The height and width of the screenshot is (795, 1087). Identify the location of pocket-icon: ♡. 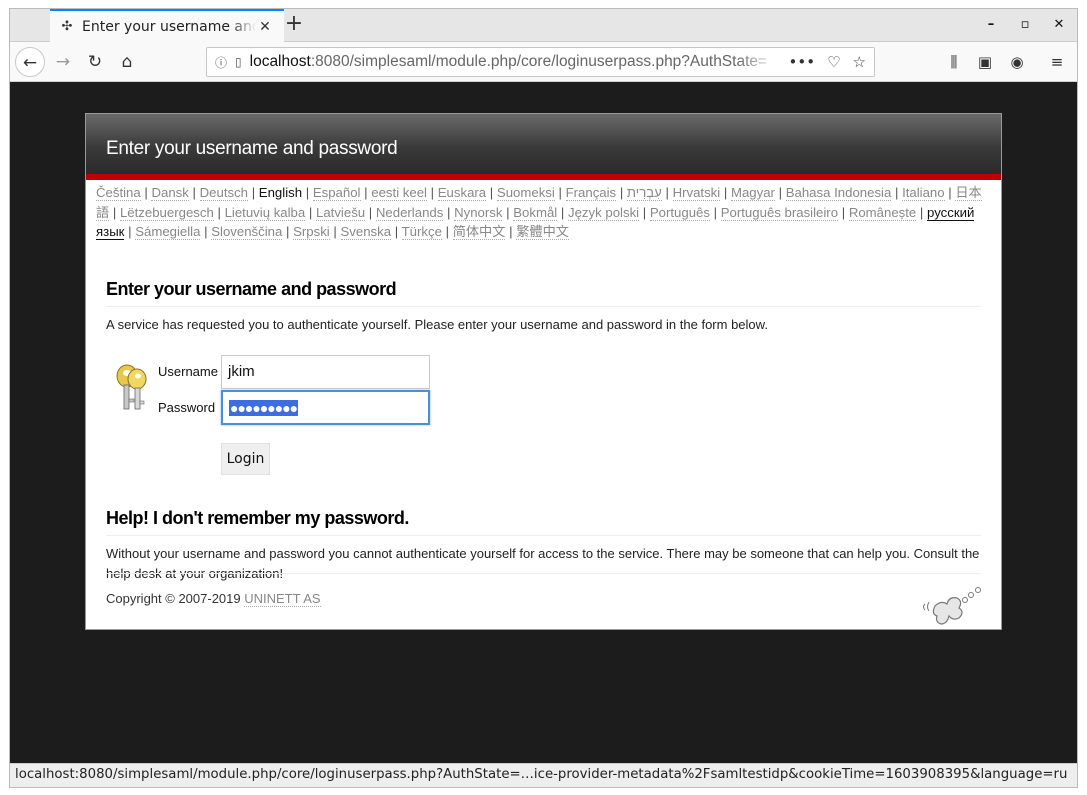
(833, 62).